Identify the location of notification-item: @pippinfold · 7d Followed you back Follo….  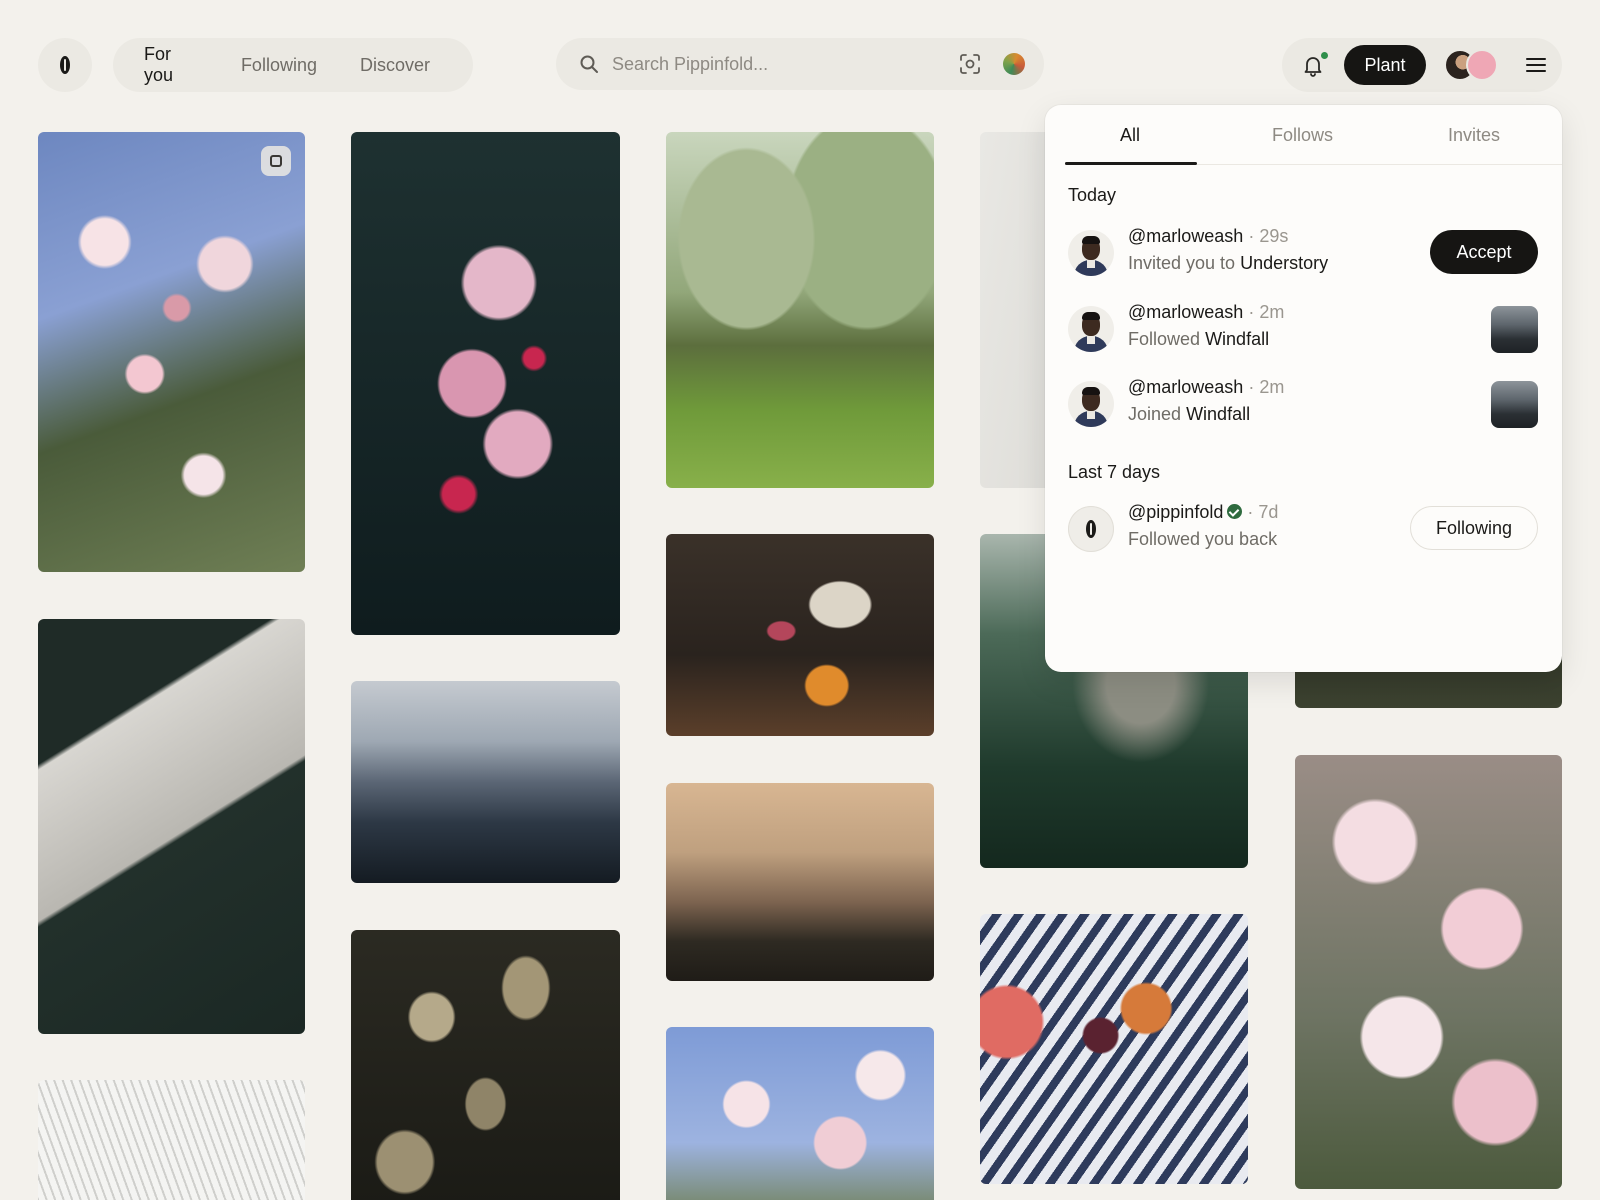
(1303, 528).